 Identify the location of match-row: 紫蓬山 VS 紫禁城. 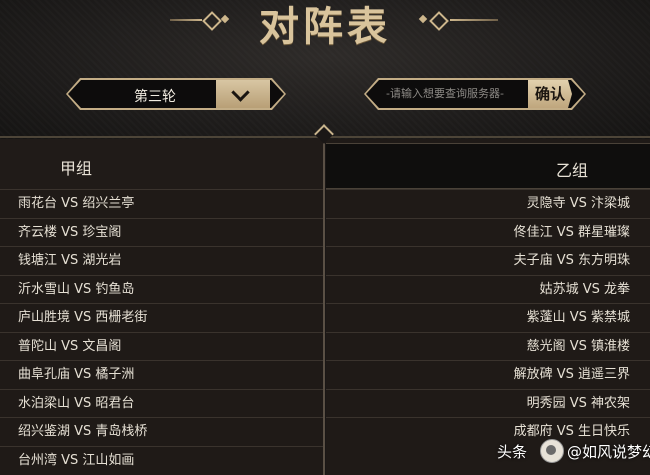
(488, 317).